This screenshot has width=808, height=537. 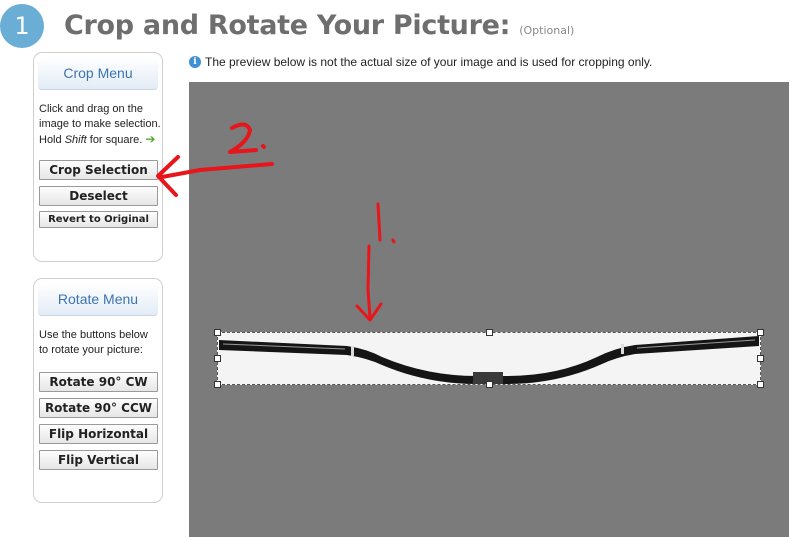 I want to click on crop-instructions-text-end: for square., so click(x=114, y=140).